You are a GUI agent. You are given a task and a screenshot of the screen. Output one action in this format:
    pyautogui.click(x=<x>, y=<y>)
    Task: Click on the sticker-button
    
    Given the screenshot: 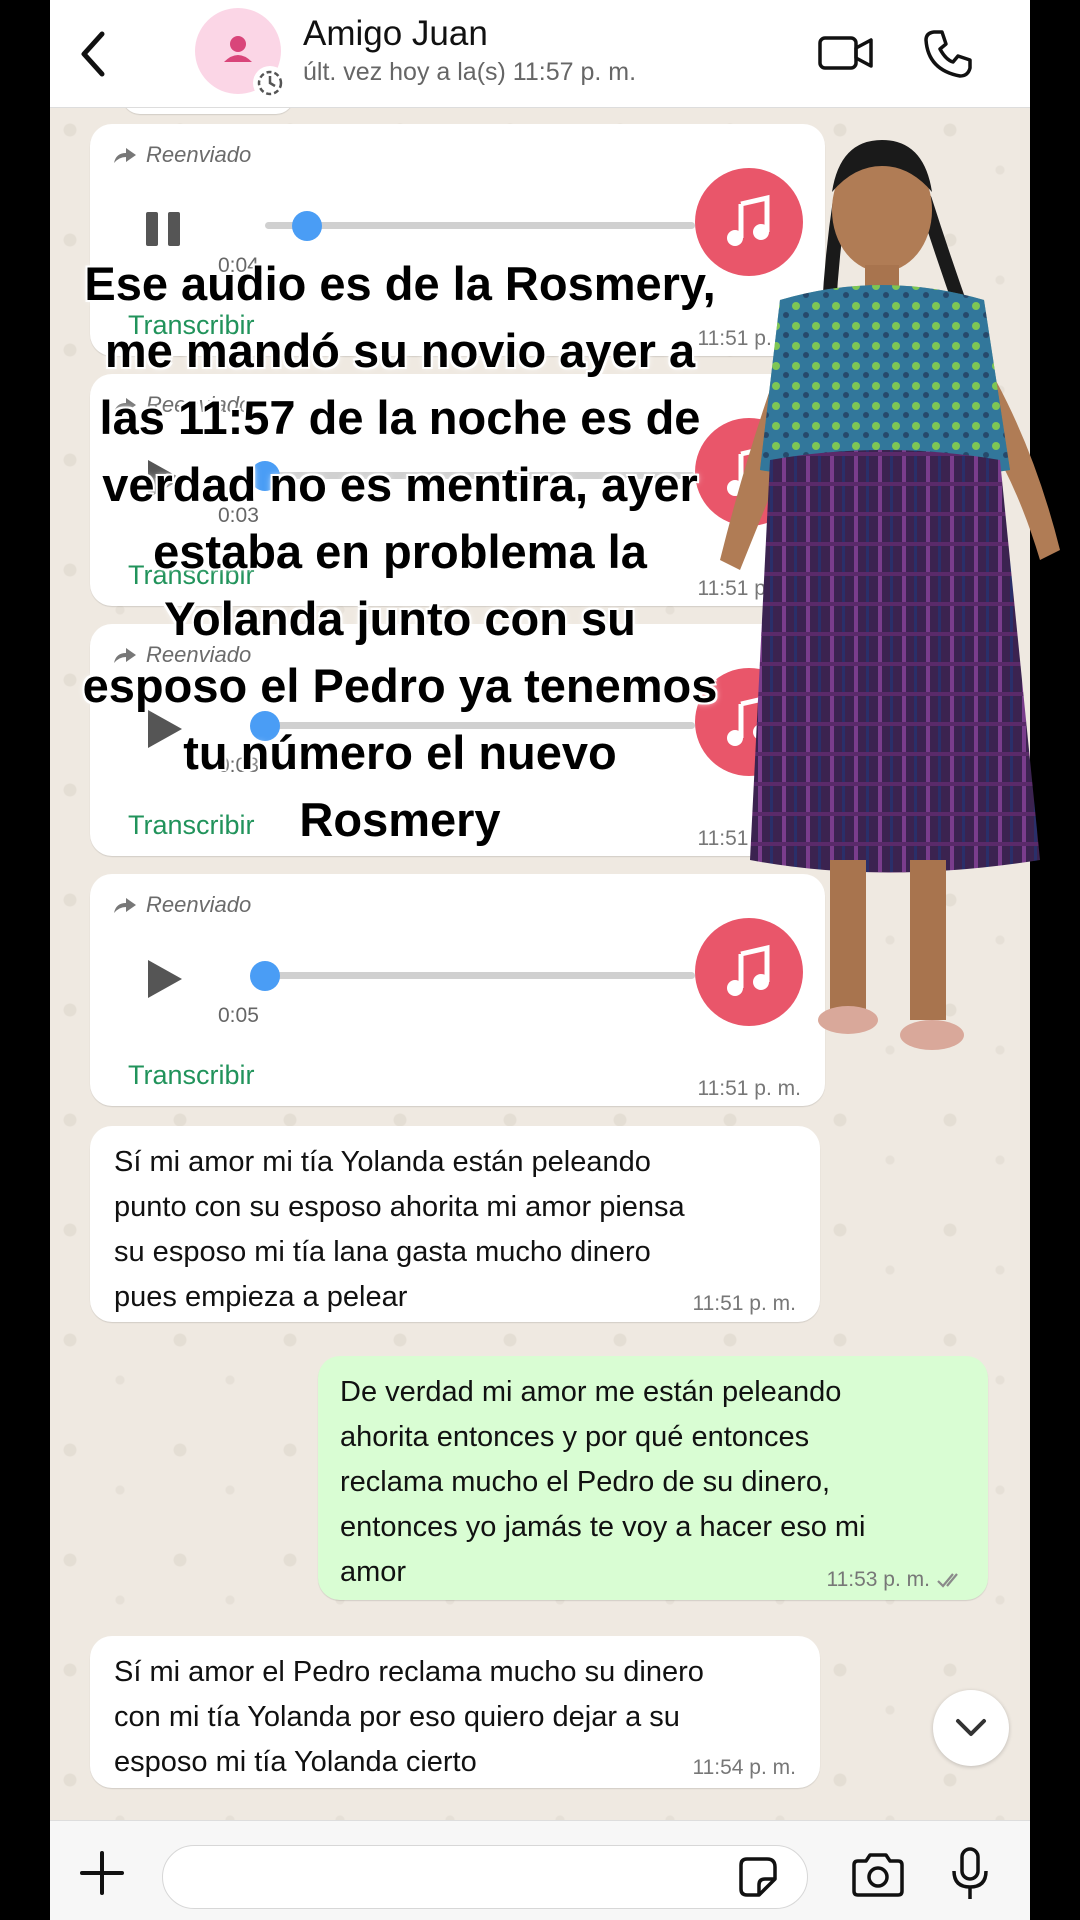 What is the action you would take?
    pyautogui.click(x=757, y=1877)
    